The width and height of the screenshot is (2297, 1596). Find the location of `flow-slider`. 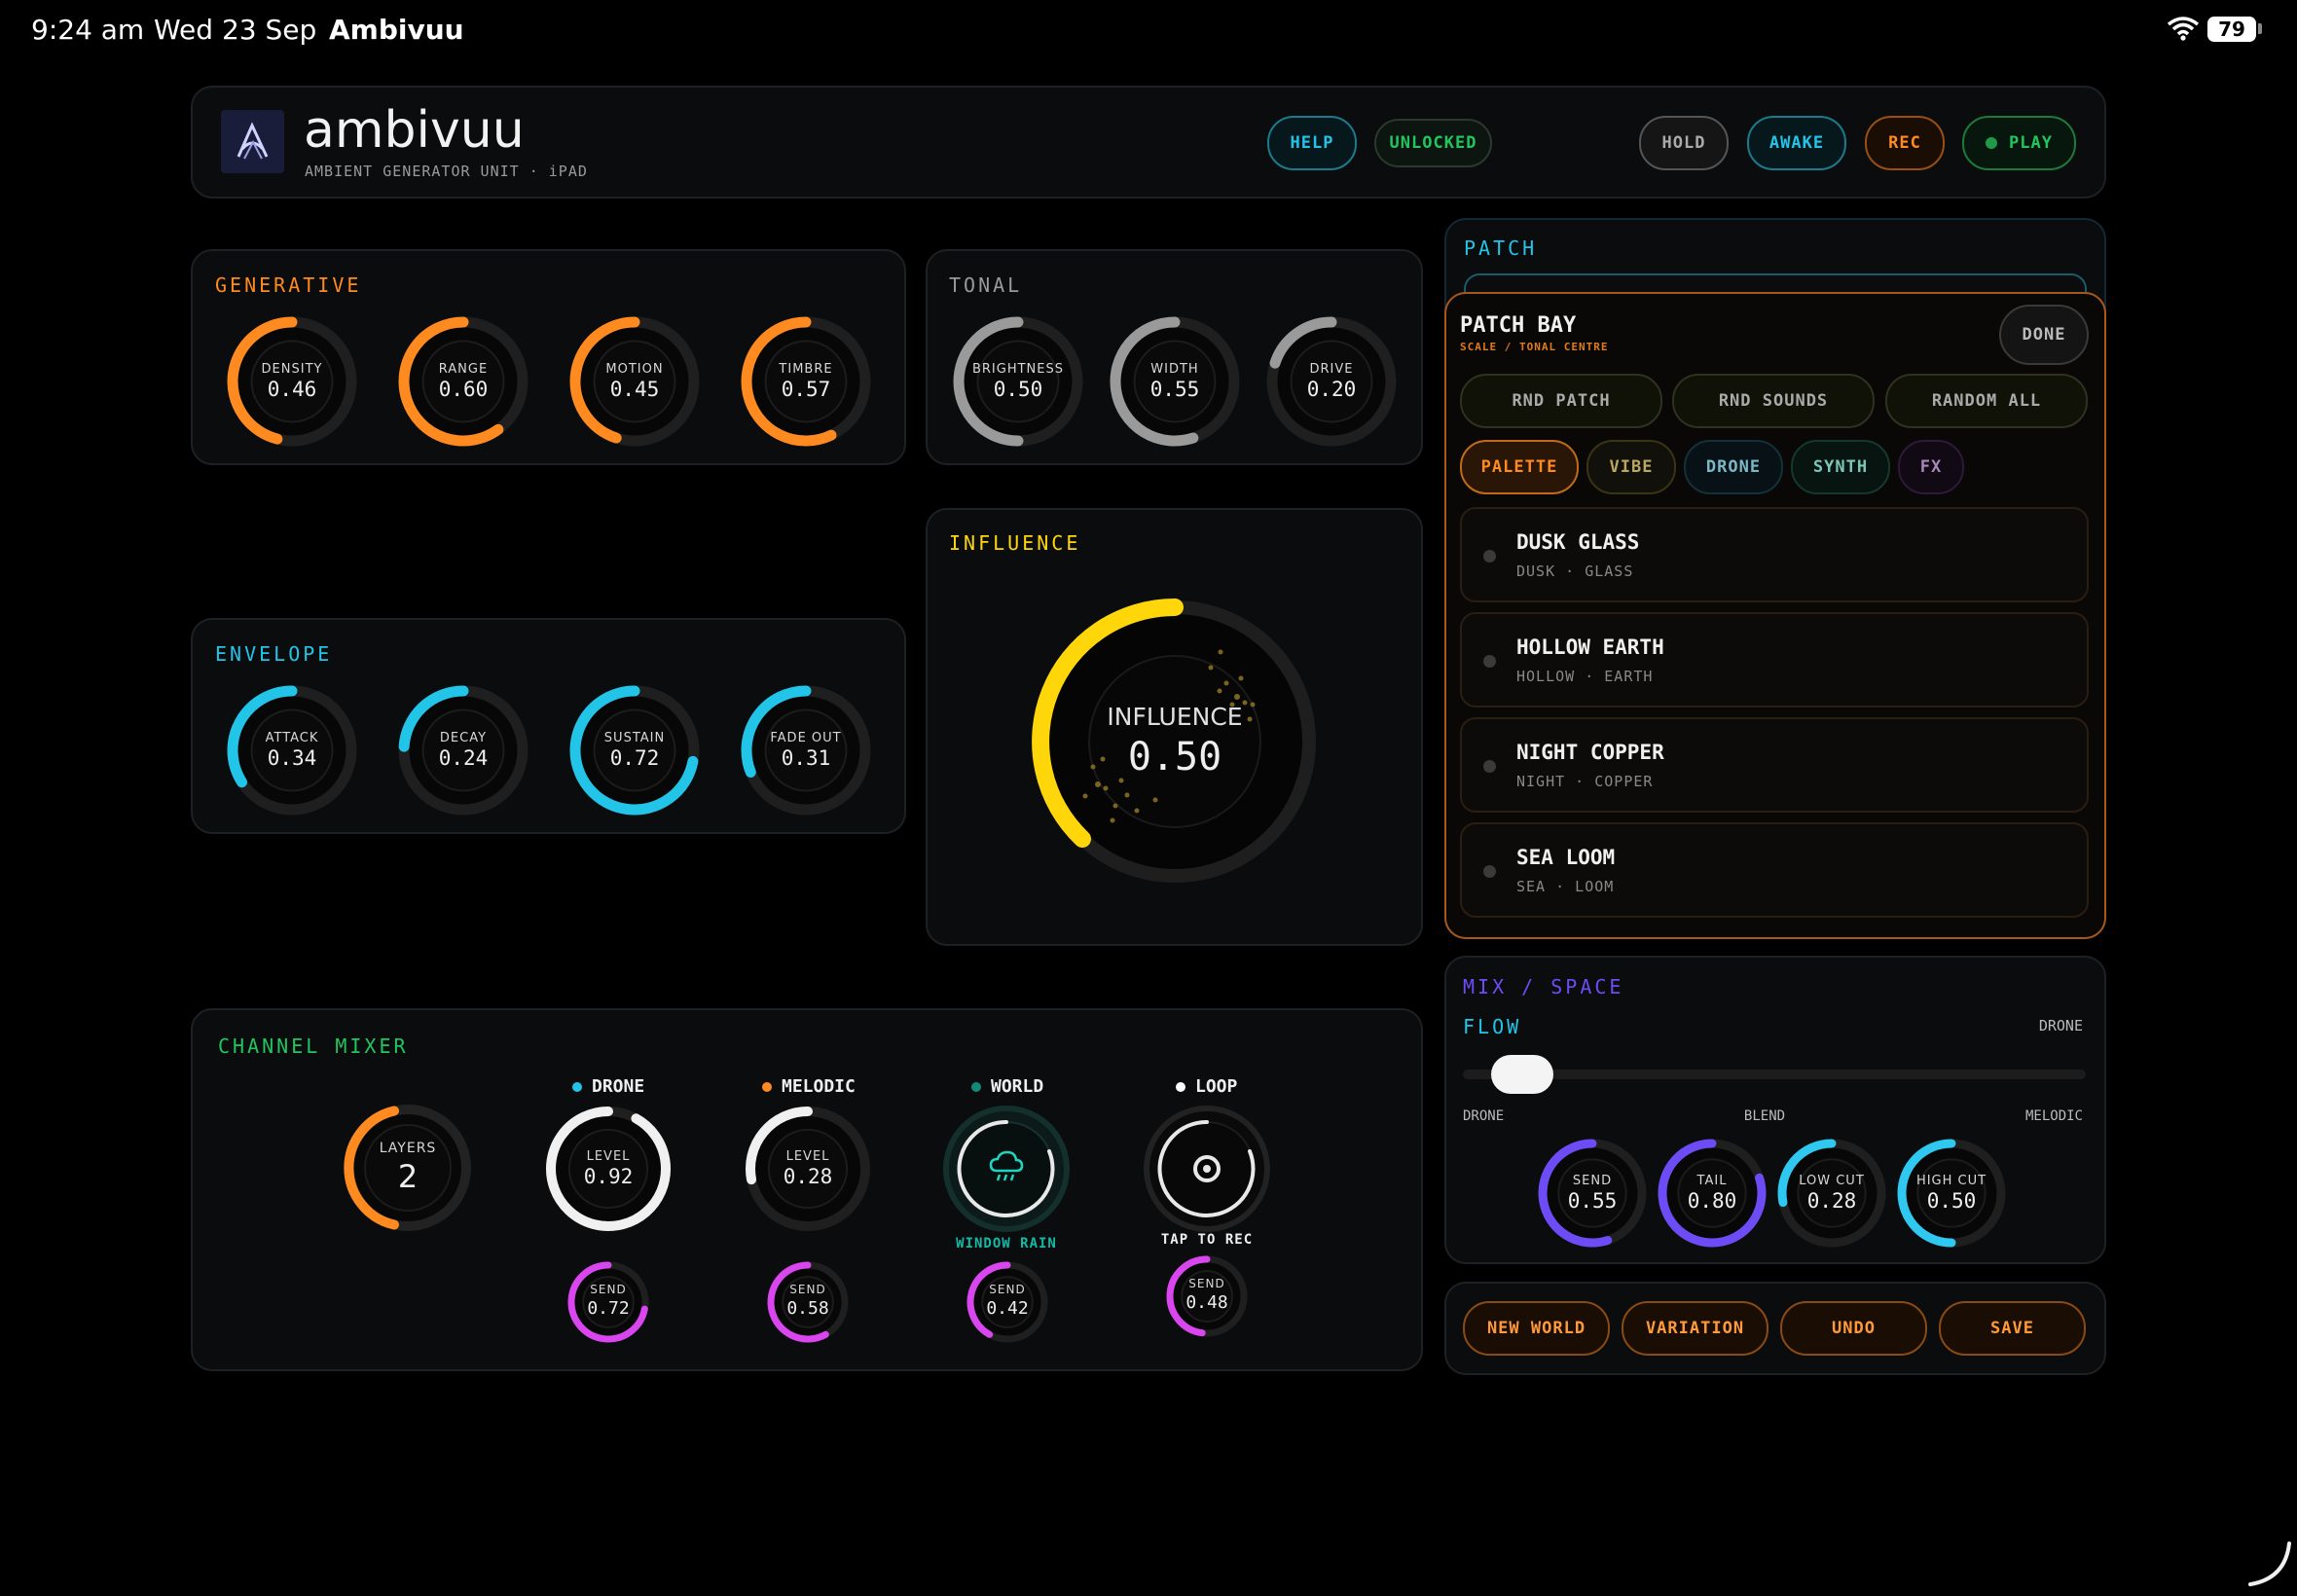

flow-slider is located at coordinates (1774, 1074).